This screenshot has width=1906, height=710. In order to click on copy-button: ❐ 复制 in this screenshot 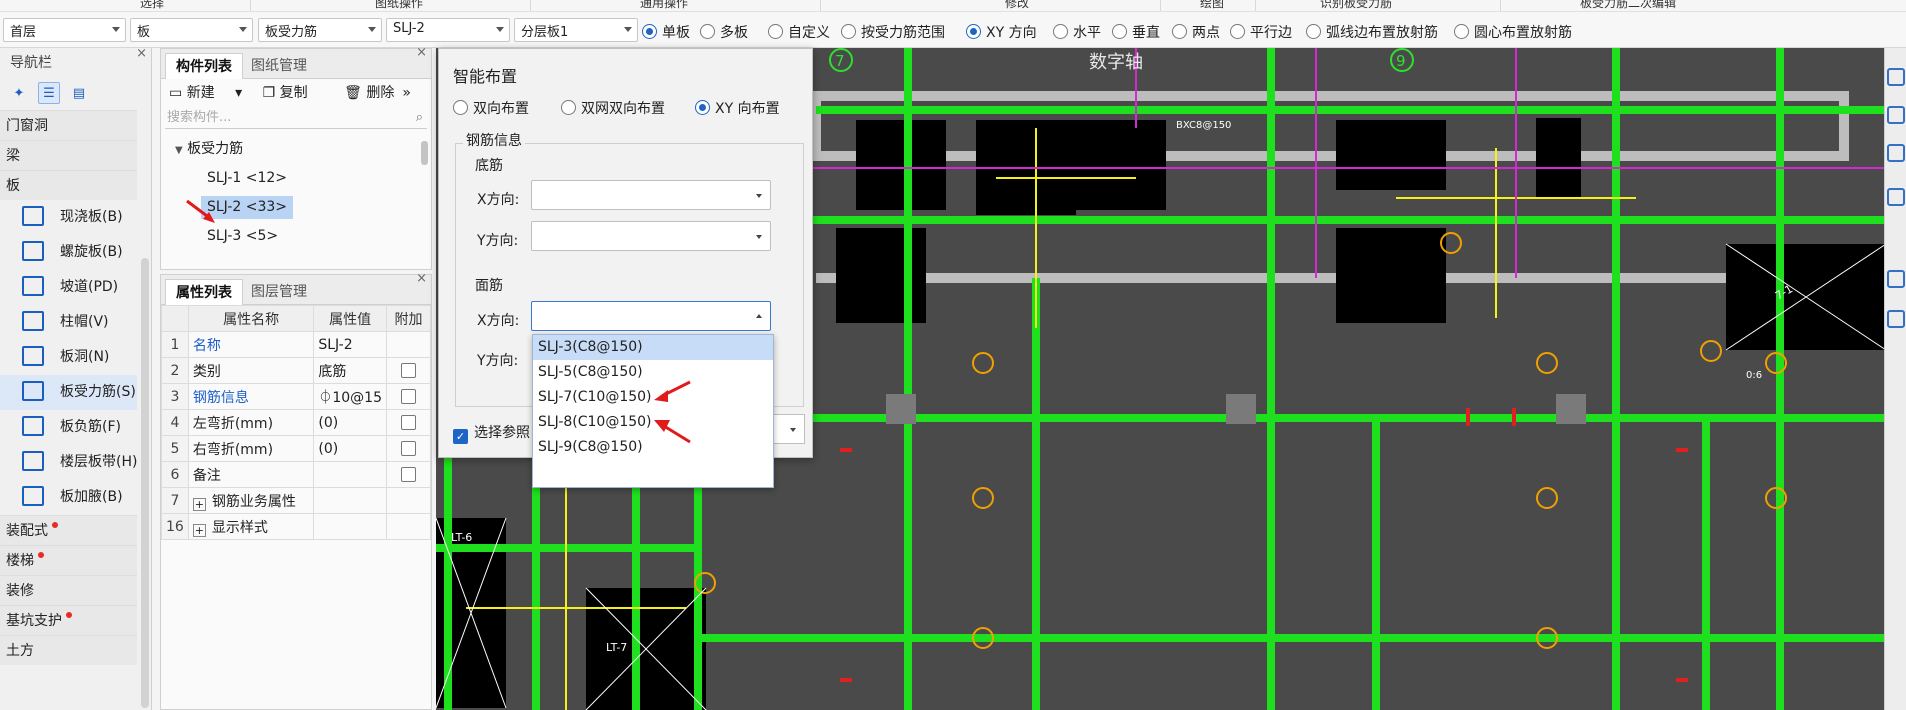, I will do `click(293, 93)`.